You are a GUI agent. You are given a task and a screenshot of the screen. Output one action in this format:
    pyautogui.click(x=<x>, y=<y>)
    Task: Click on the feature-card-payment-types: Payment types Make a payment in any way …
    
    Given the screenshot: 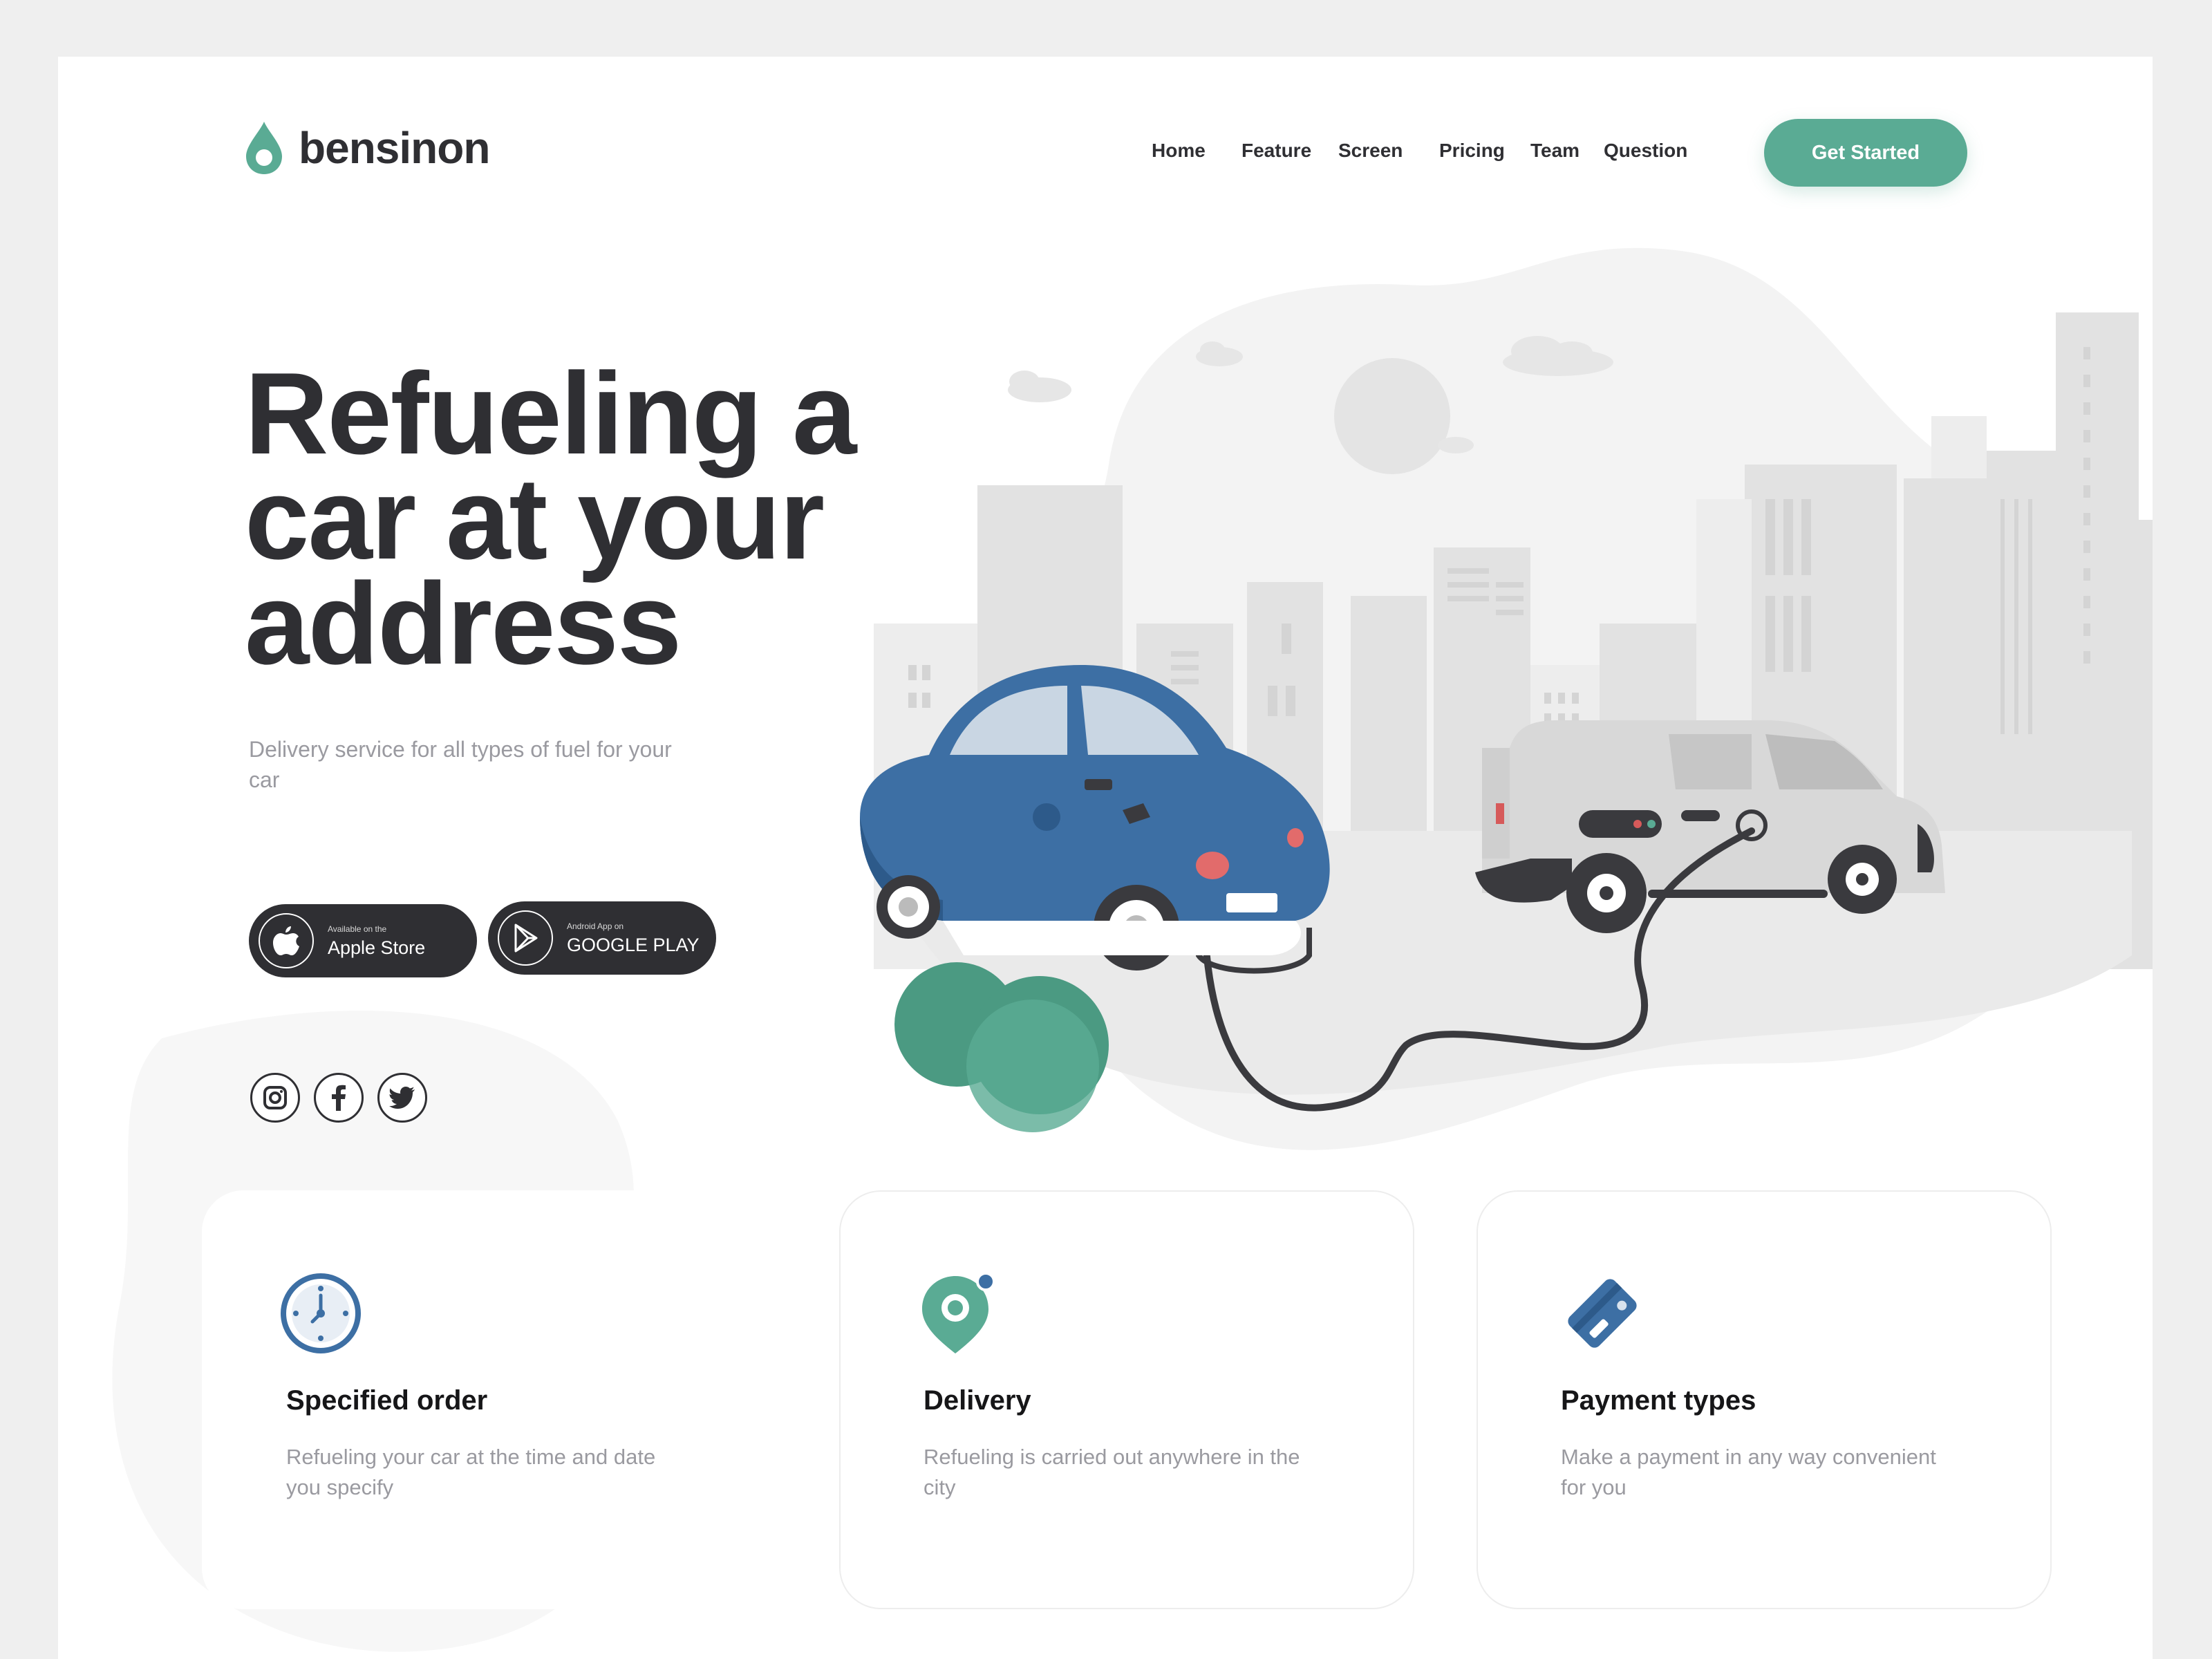 What is the action you would take?
    pyautogui.click(x=1764, y=1399)
    